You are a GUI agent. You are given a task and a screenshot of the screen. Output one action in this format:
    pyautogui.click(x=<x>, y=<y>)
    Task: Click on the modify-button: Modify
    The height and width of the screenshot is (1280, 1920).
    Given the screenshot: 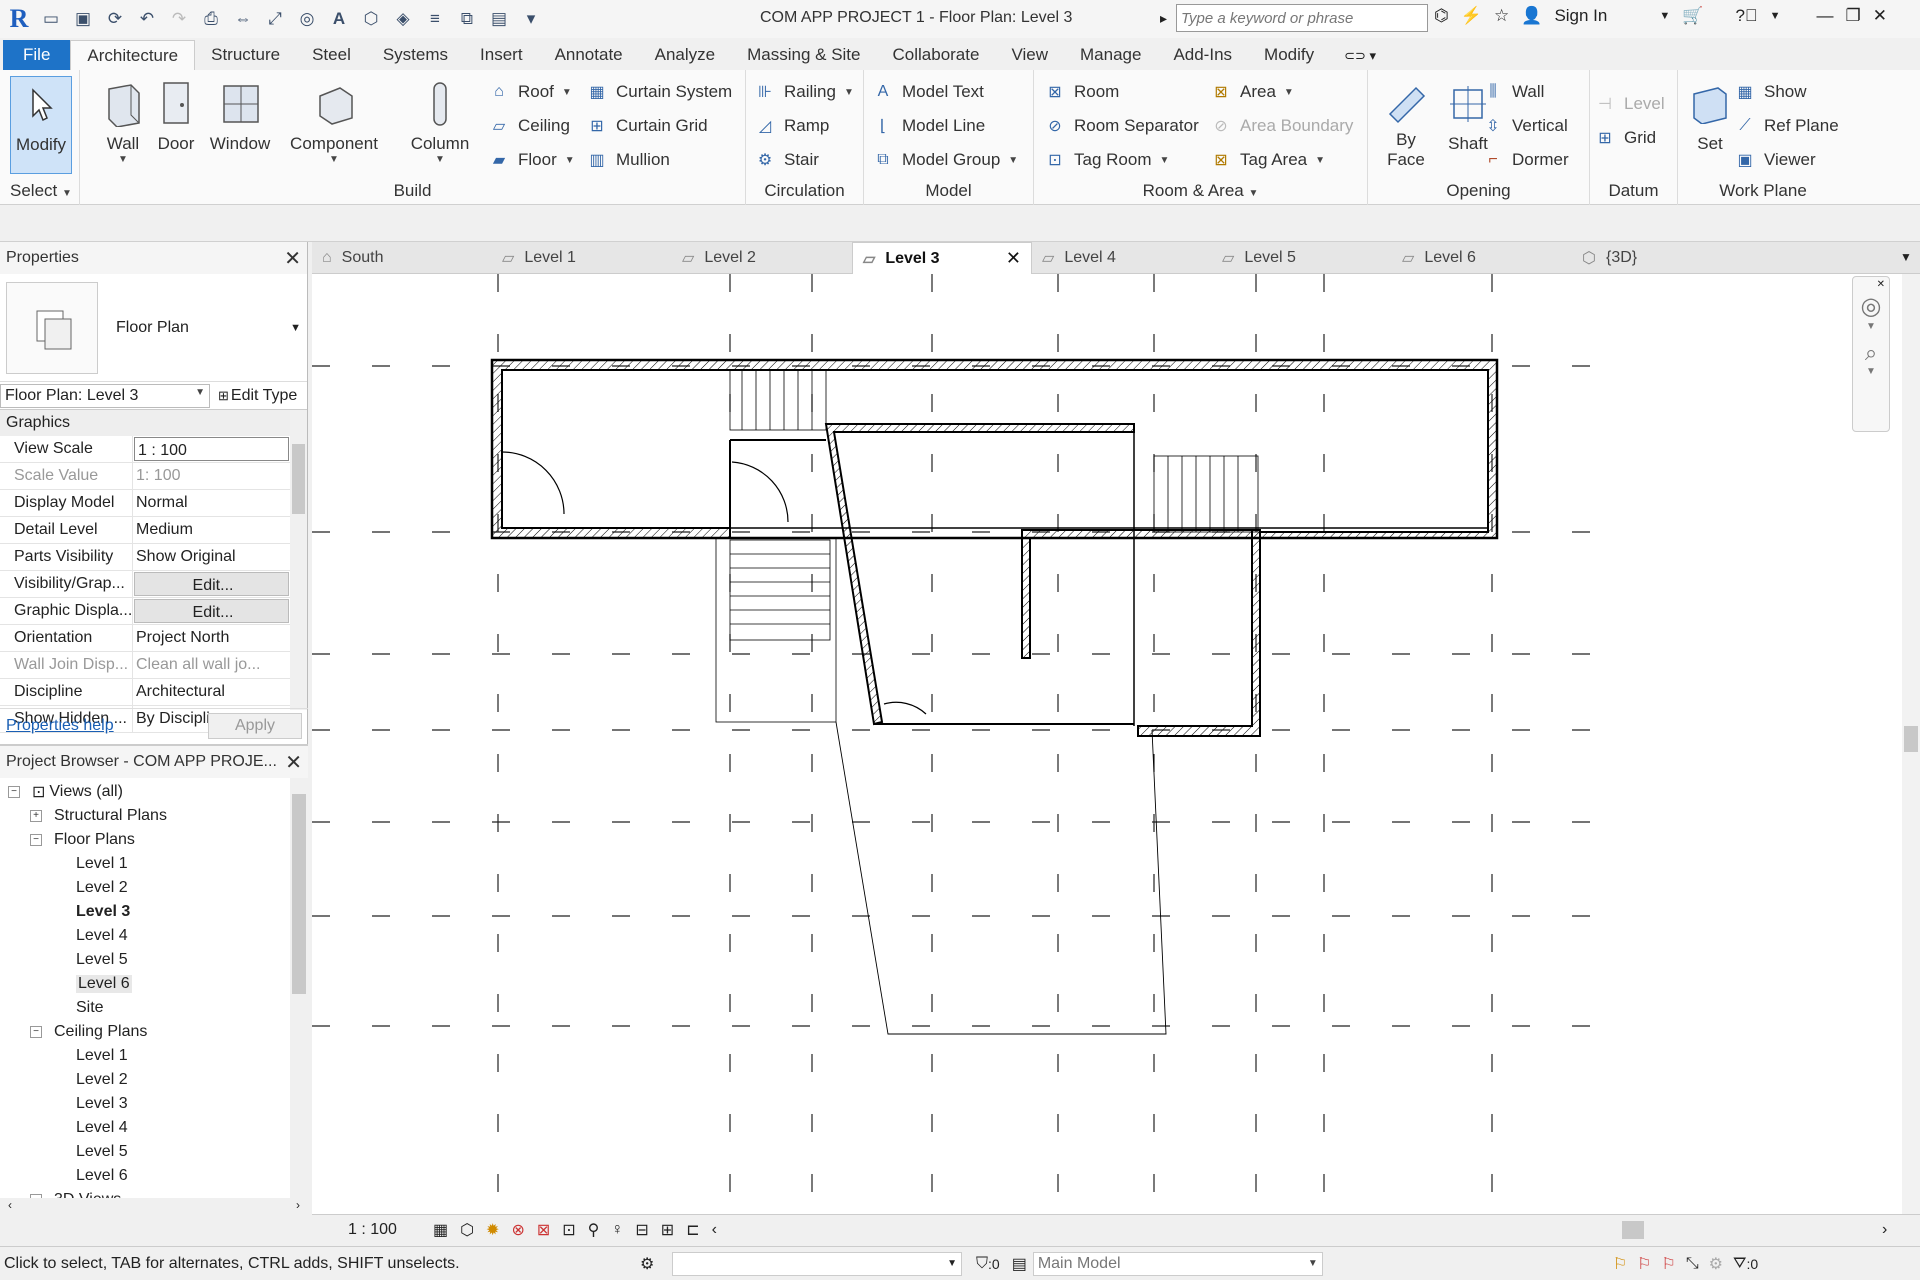 What is the action you would take?
    pyautogui.click(x=41, y=125)
    